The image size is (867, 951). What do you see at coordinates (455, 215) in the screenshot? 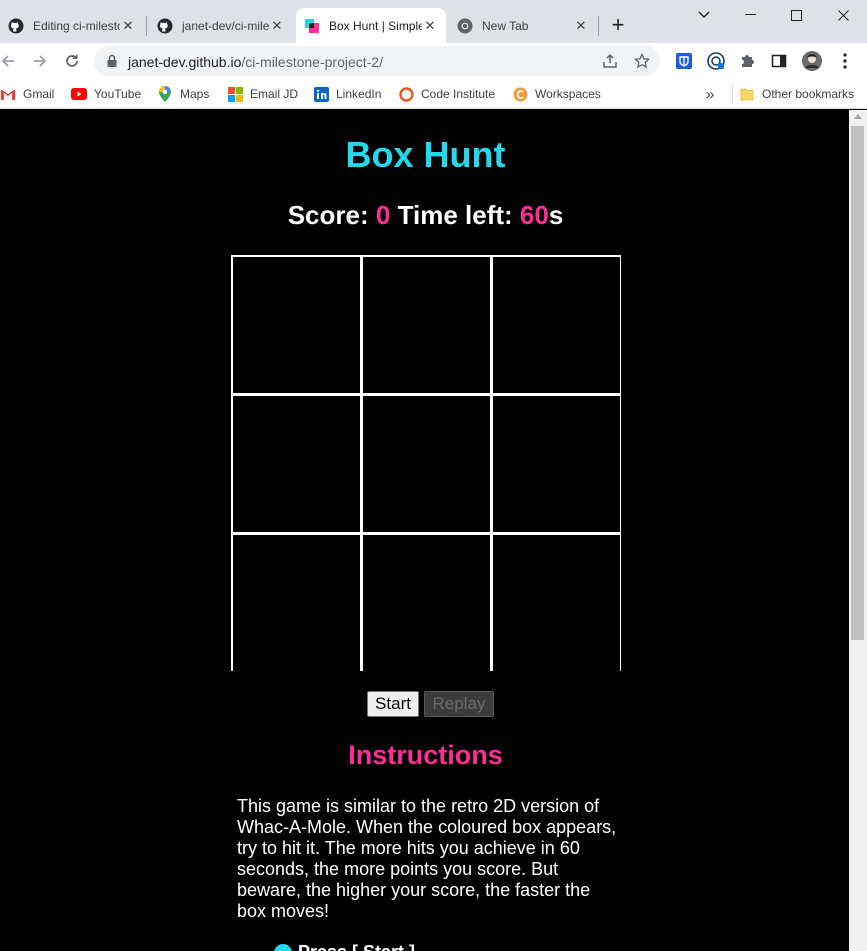
I see `time-label: Time left:` at bounding box center [455, 215].